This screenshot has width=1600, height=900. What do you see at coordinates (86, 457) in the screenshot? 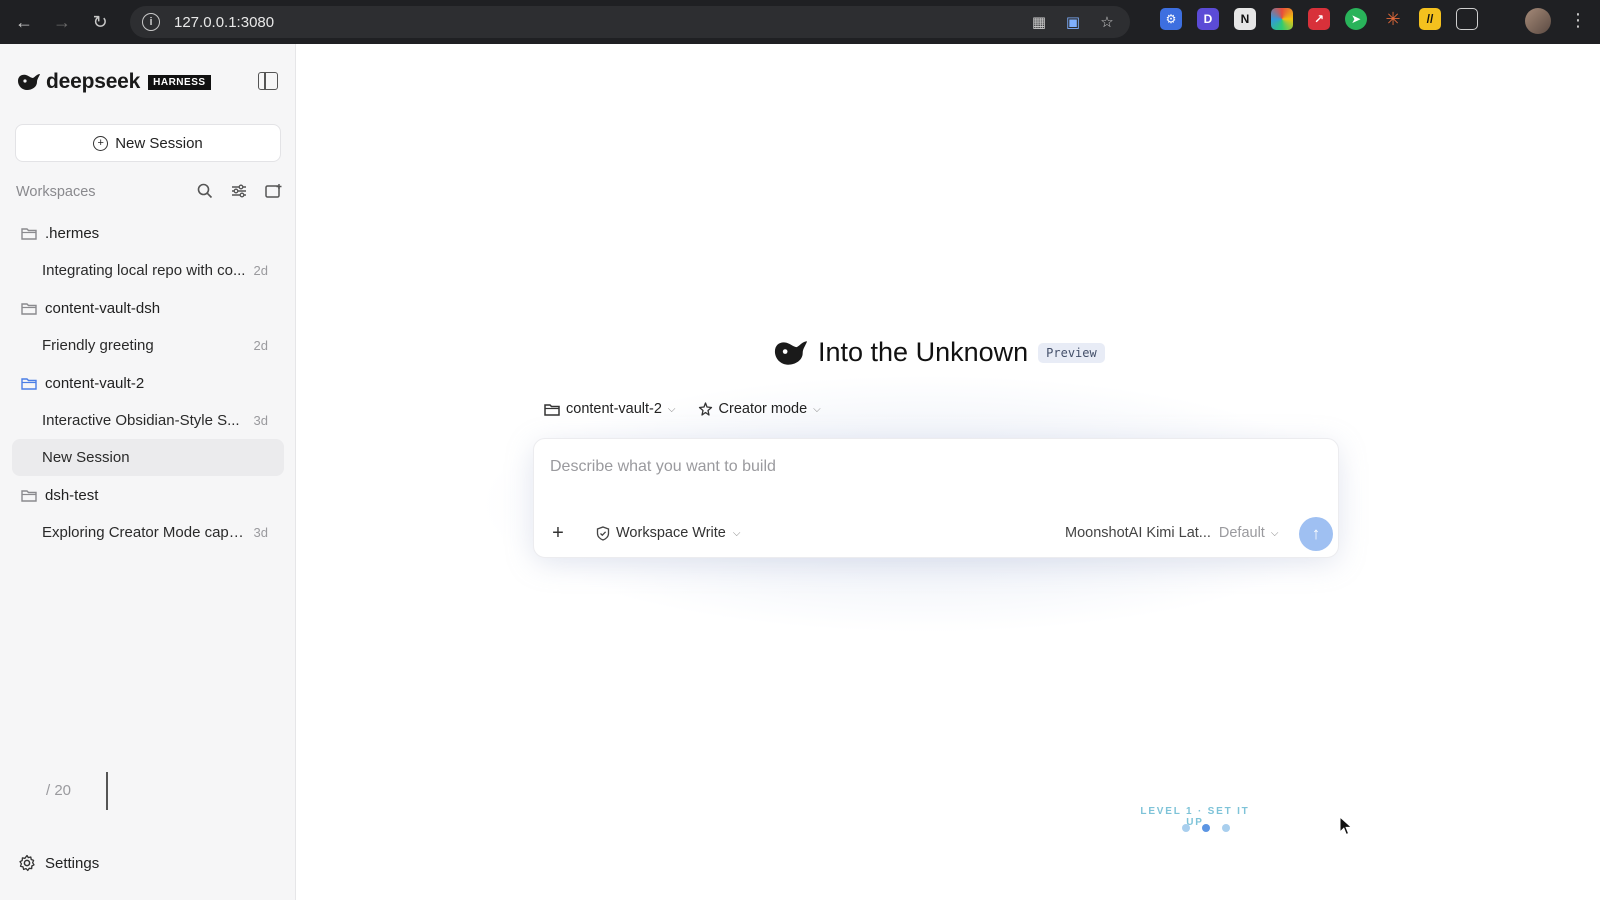
I see `session-title: New Session` at bounding box center [86, 457].